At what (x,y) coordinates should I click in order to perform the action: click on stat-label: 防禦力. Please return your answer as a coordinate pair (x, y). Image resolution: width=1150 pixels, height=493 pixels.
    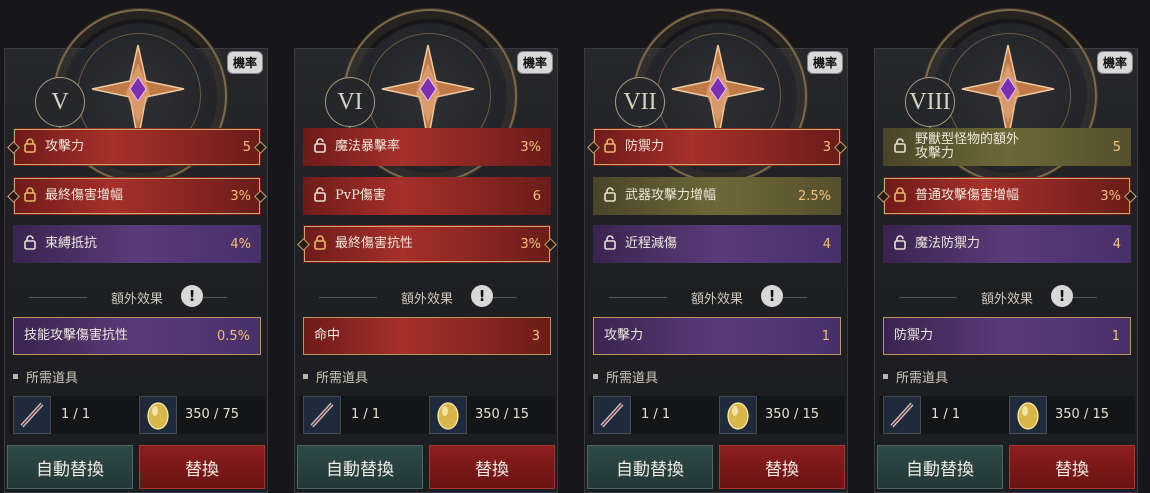
    Looking at the image, I should click on (645, 146).